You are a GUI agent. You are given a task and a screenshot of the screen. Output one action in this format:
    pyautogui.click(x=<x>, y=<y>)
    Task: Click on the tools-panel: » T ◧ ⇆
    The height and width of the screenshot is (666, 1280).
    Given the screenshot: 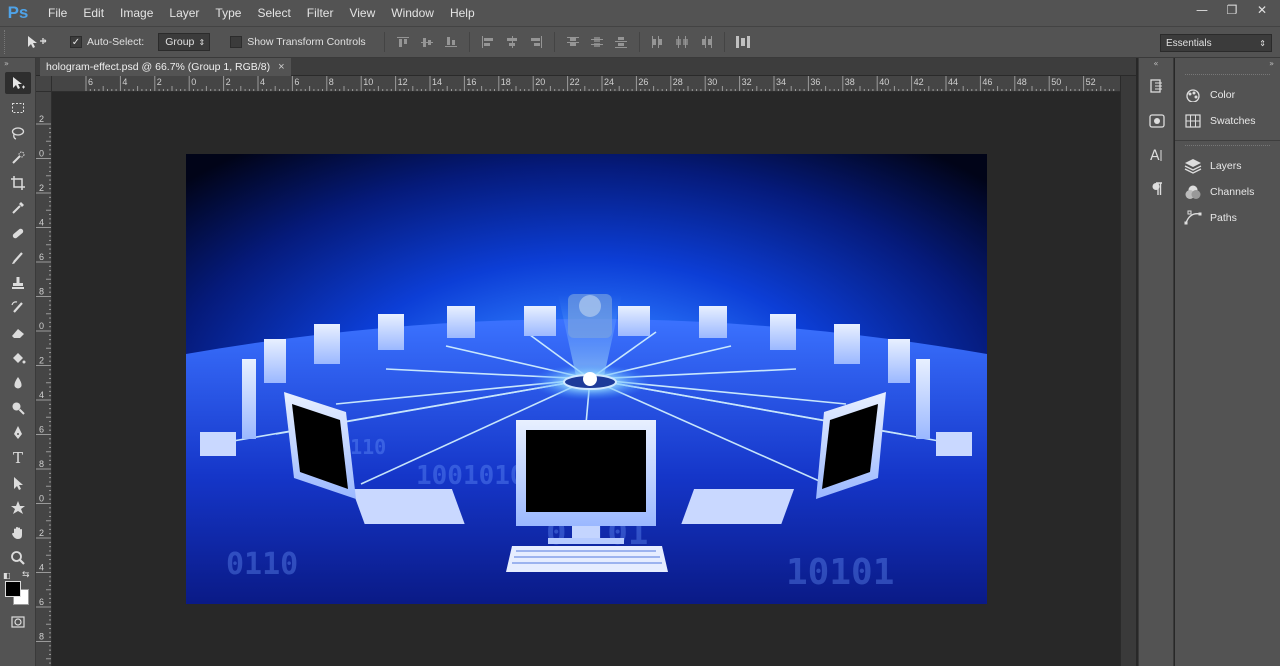 What is the action you would take?
    pyautogui.click(x=18, y=362)
    